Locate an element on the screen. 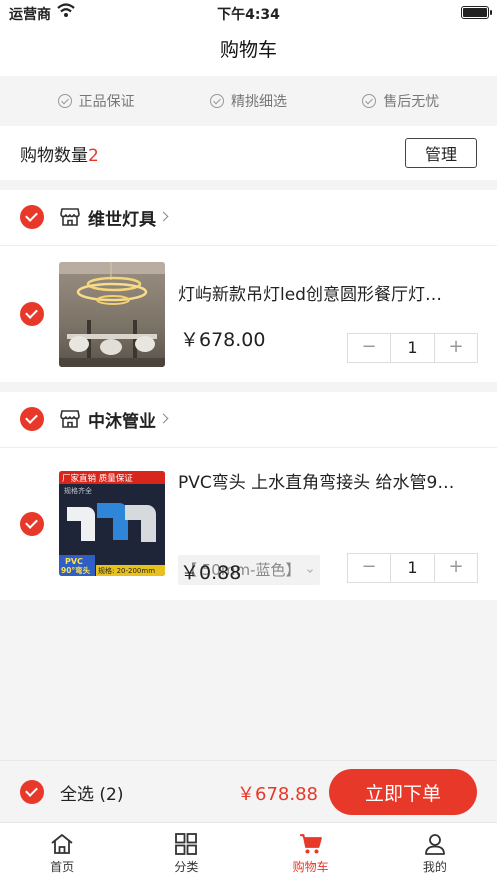 The image size is (497, 883). guarantee-strip: 正品保证 精挑细选 售后无忧 is located at coordinates (248, 101).